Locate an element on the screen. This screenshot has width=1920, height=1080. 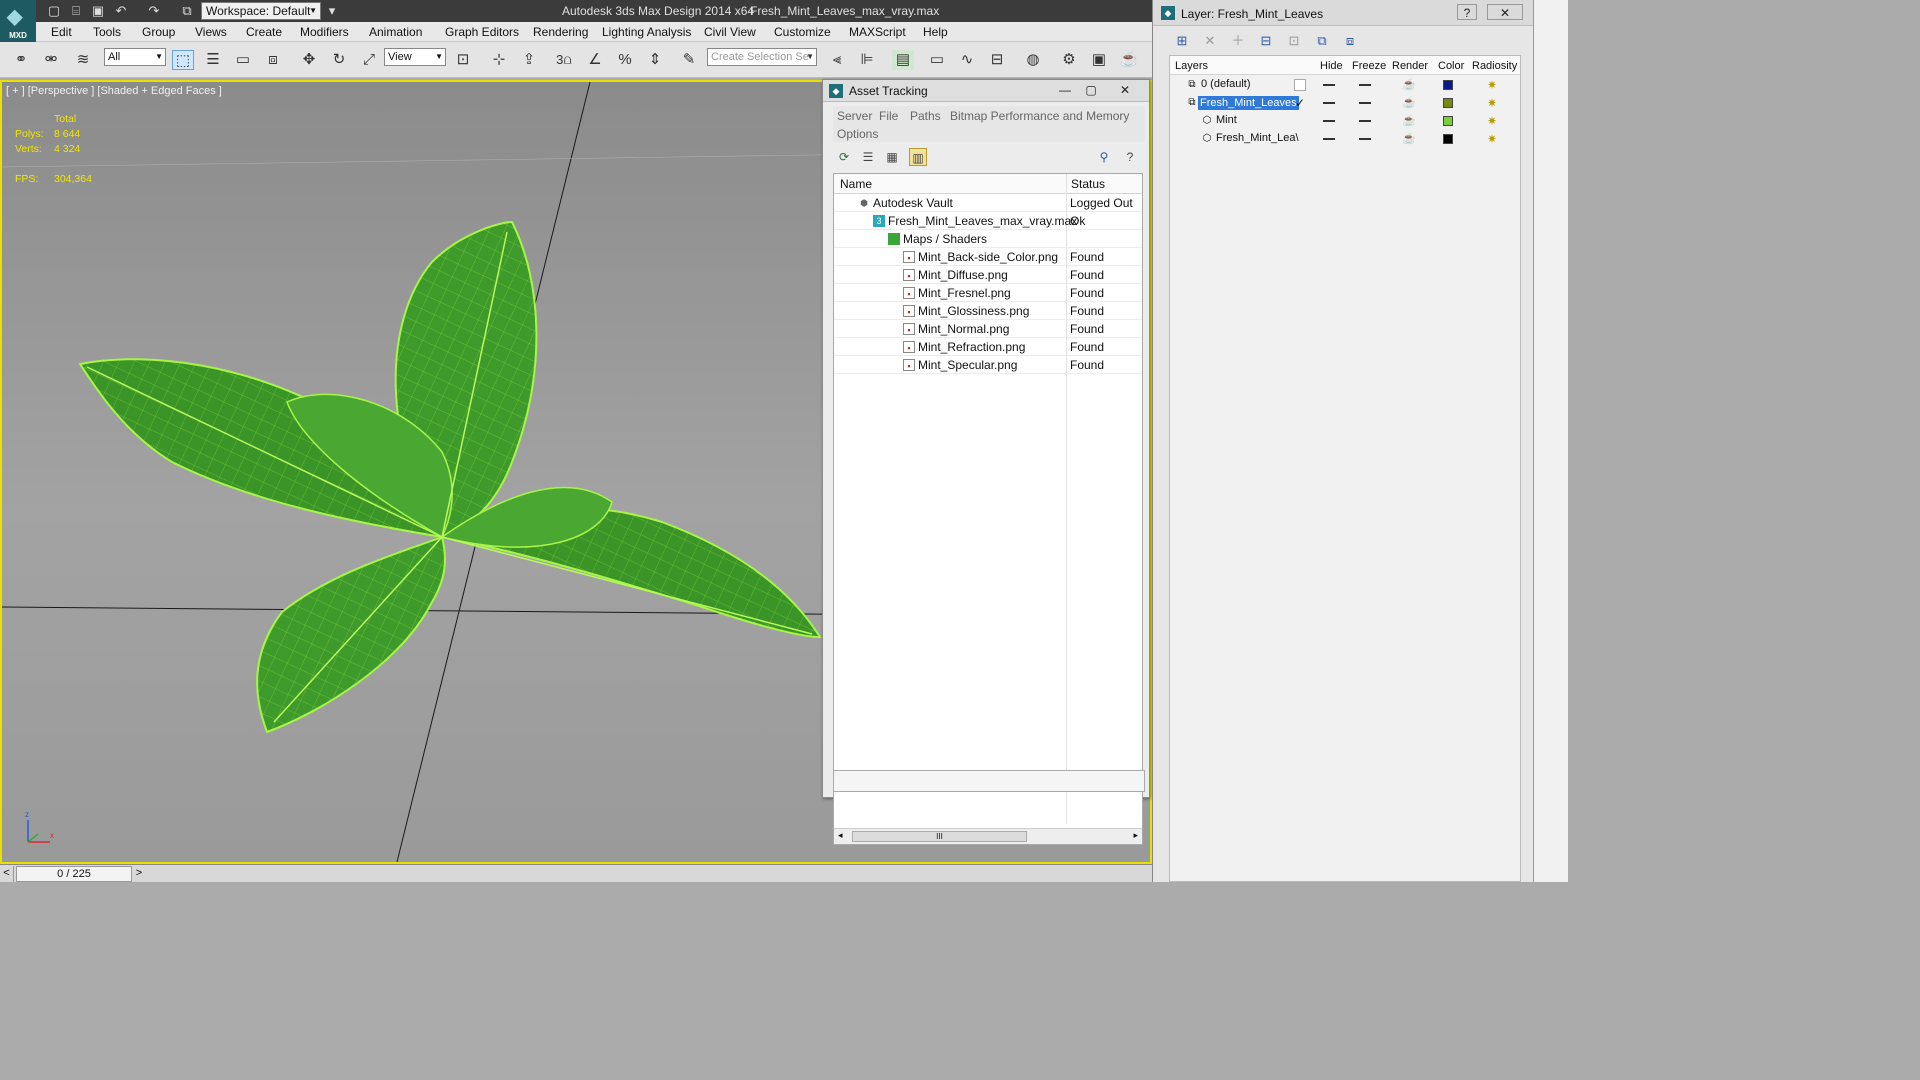
bind-space-warp-icon: ≋ is located at coordinates (83, 60).